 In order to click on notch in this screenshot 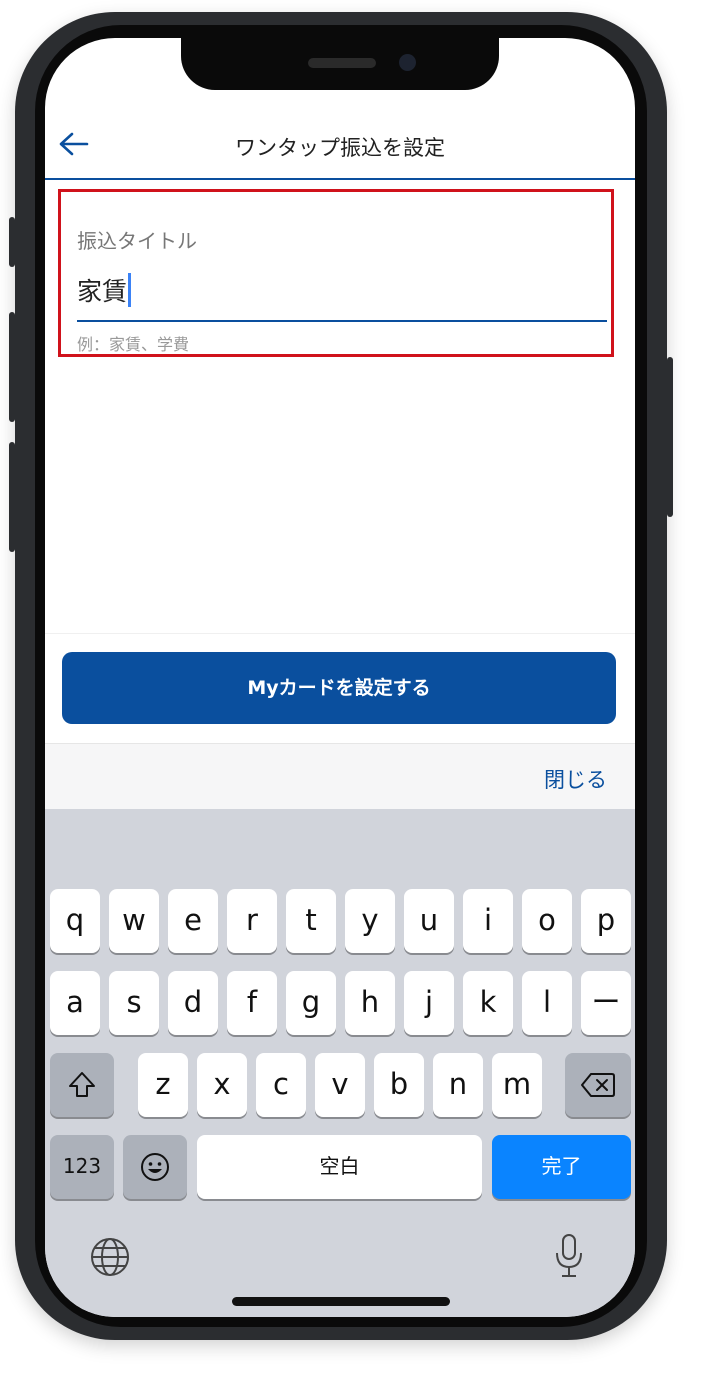, I will do `click(340, 64)`.